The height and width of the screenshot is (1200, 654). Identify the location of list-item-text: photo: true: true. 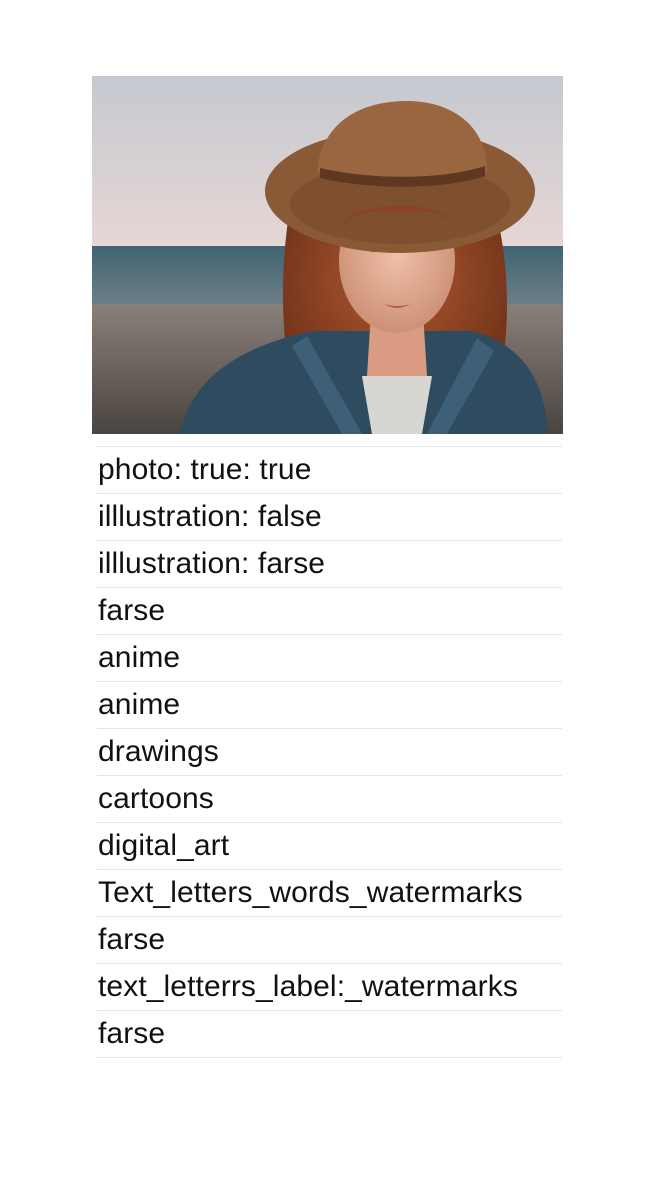
(205, 469).